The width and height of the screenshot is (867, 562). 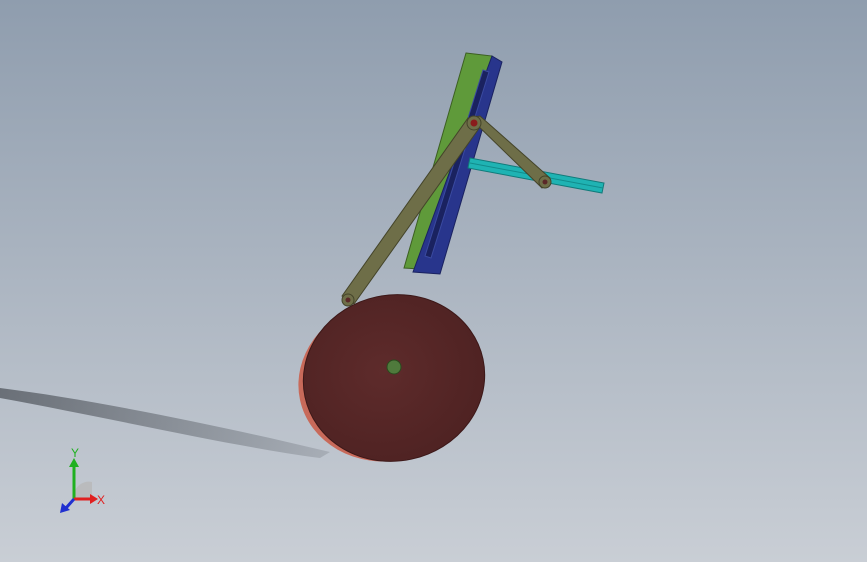 What do you see at coordinates (75, 453) in the screenshot?
I see `triad-y-label: Y` at bounding box center [75, 453].